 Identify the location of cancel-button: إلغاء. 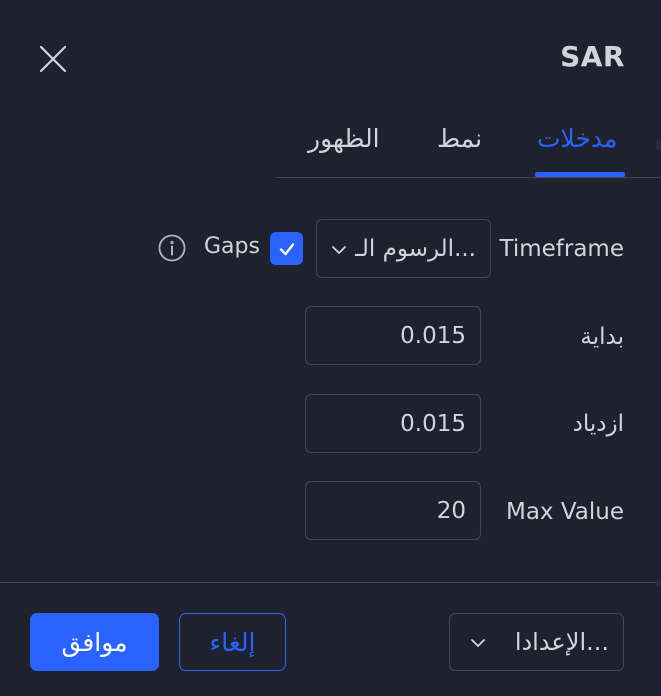
(232, 642).